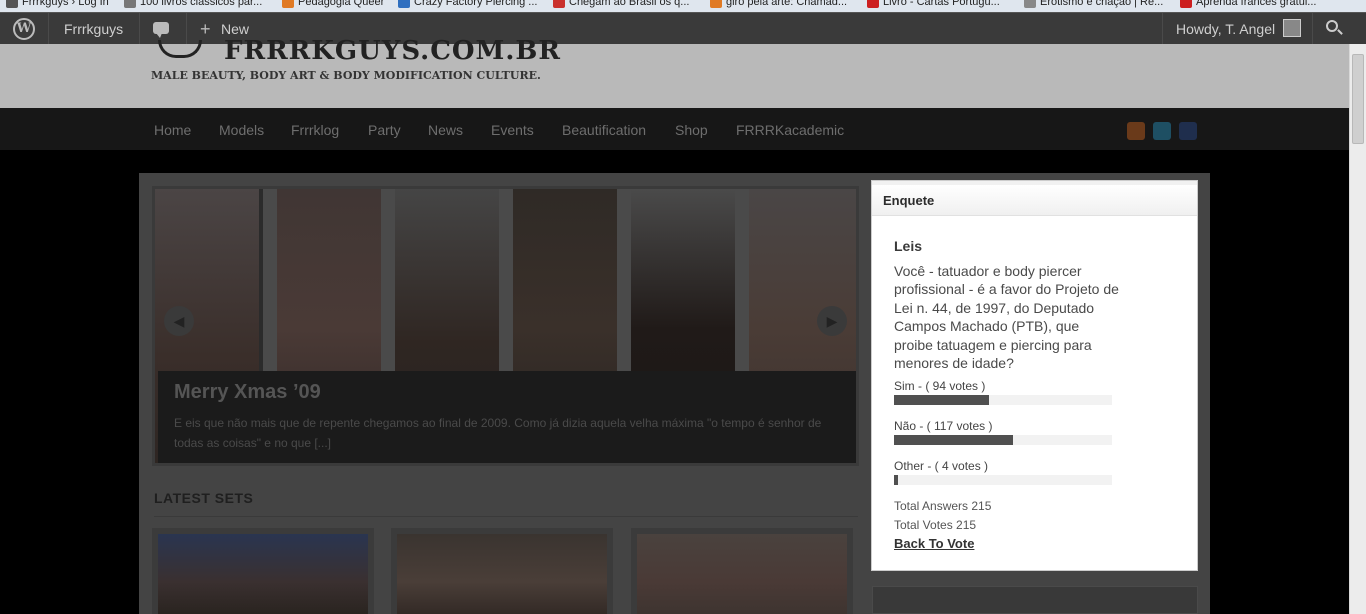 The image size is (1366, 614). I want to click on nav-item-shop: Shop, so click(691, 129).